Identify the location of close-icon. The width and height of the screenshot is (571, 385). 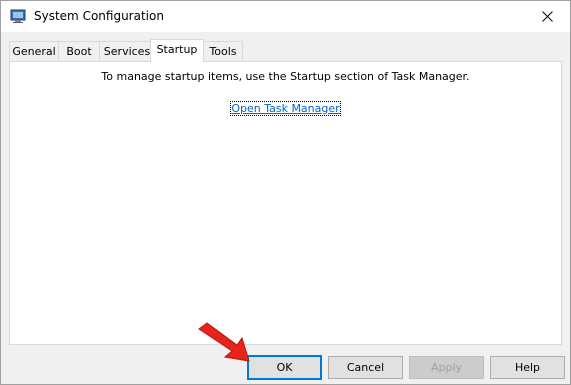
(547, 16).